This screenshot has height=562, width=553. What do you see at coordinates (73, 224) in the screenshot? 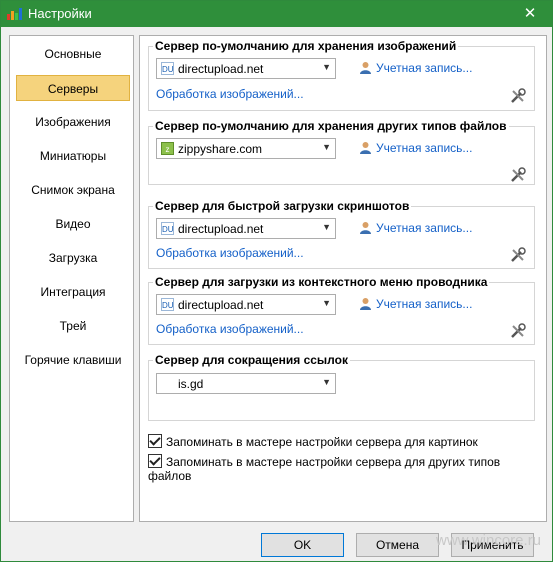
I see `nav-item-video: Видео` at bounding box center [73, 224].